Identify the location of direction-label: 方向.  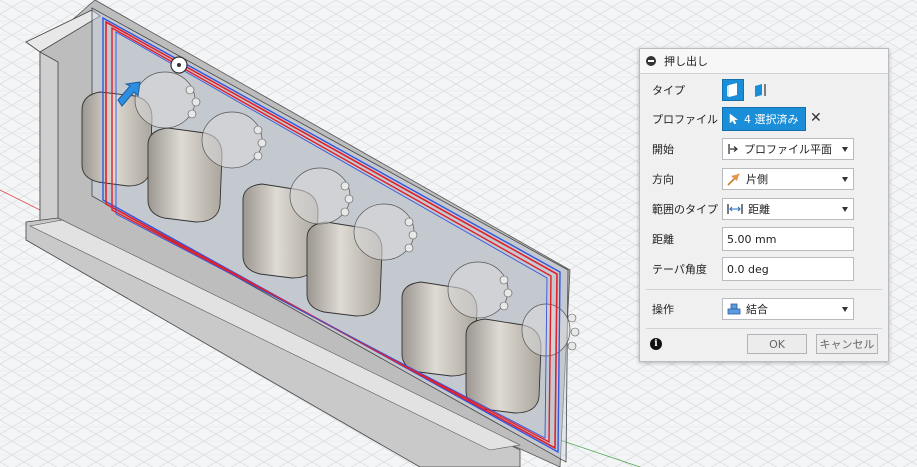
(663, 179).